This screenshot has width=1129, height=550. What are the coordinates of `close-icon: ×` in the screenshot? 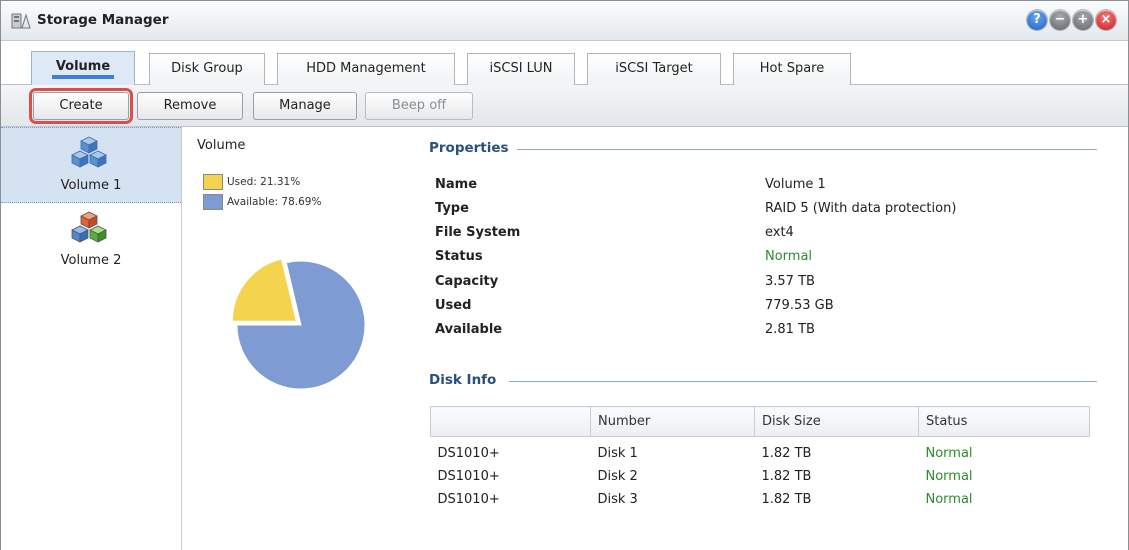 It's located at (1106, 20).